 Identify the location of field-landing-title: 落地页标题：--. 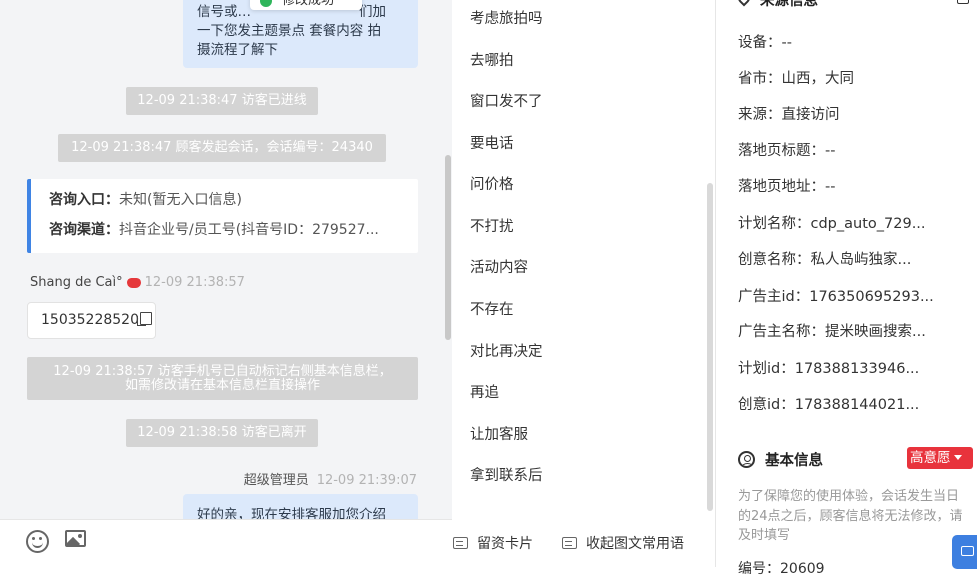
(787, 151).